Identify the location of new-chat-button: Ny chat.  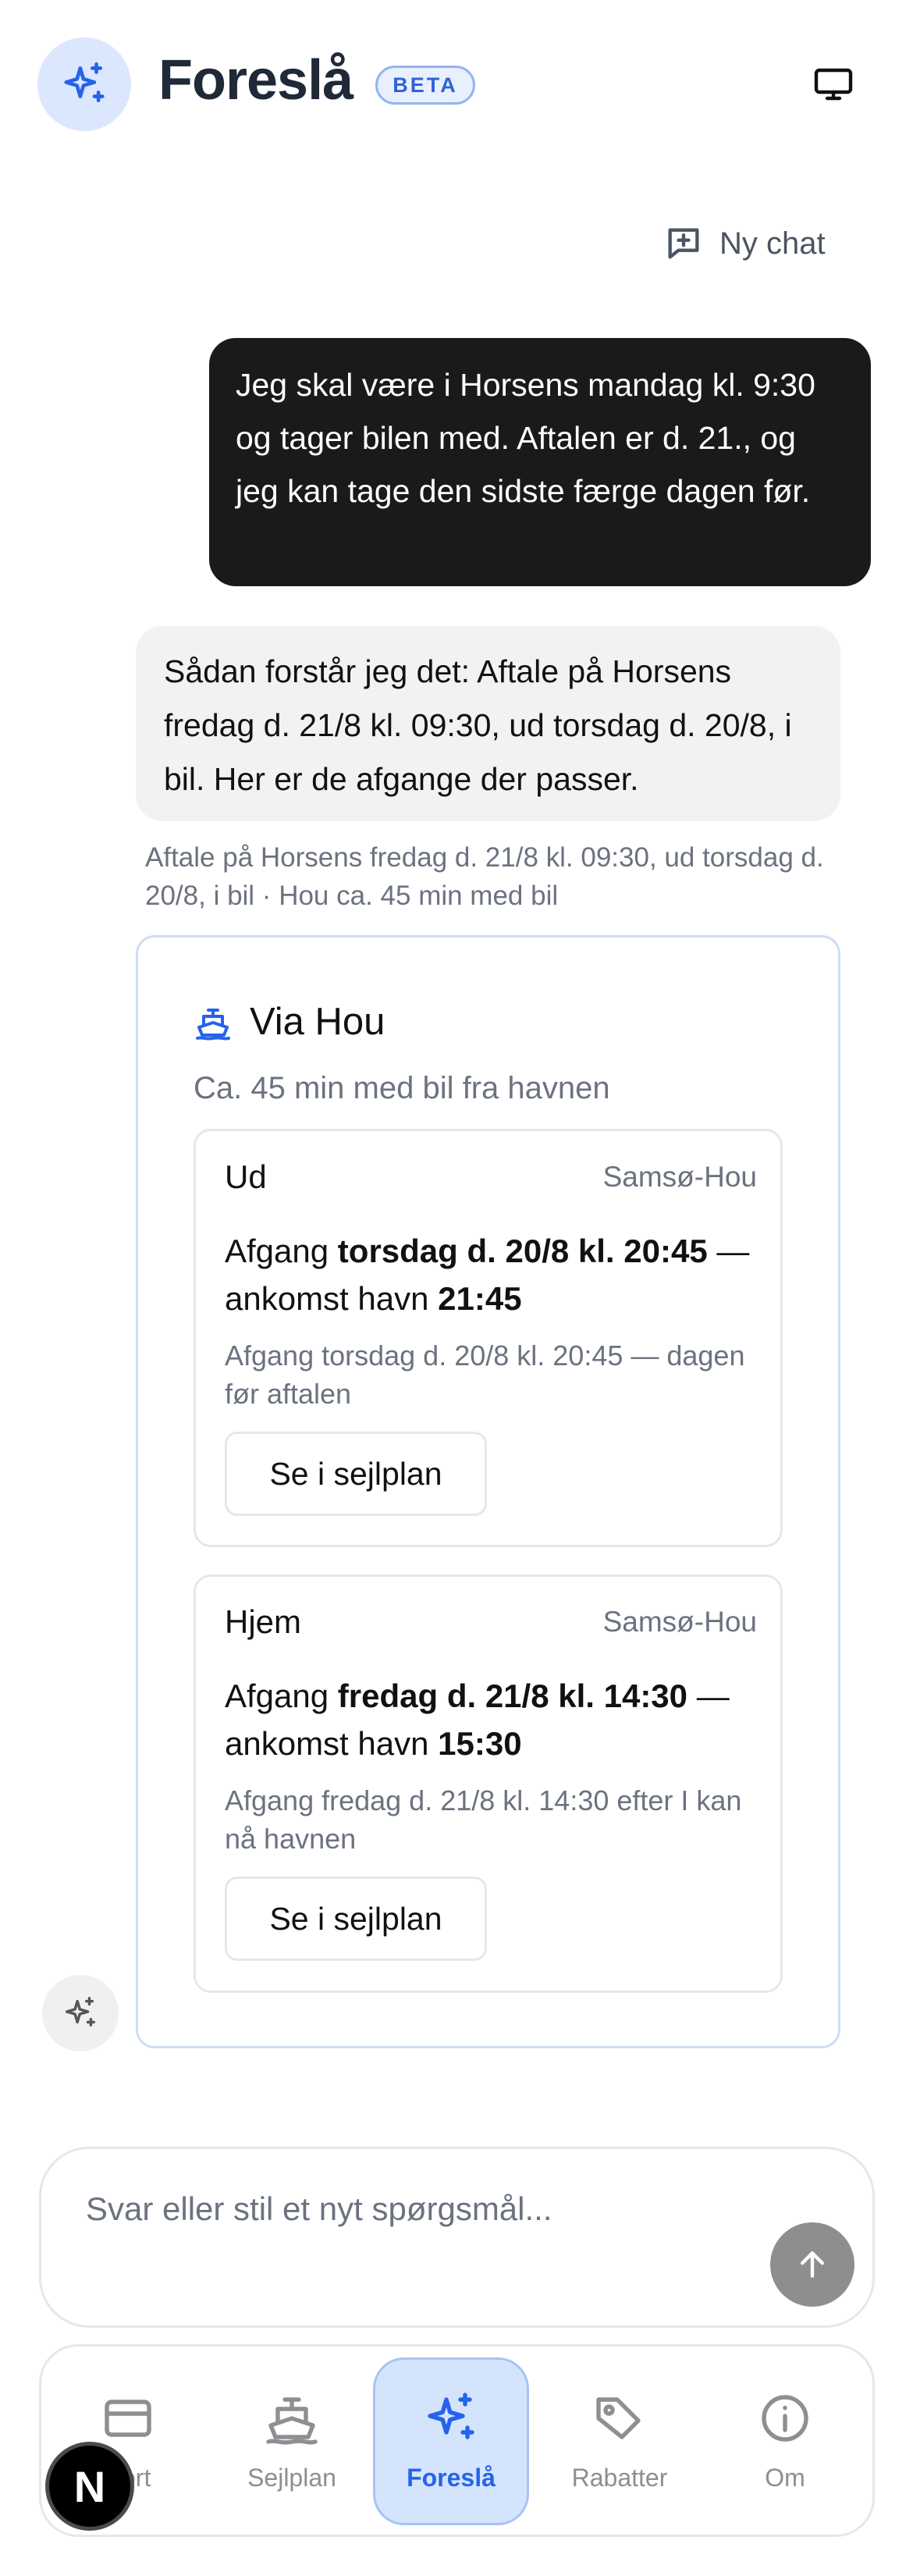
(744, 244).